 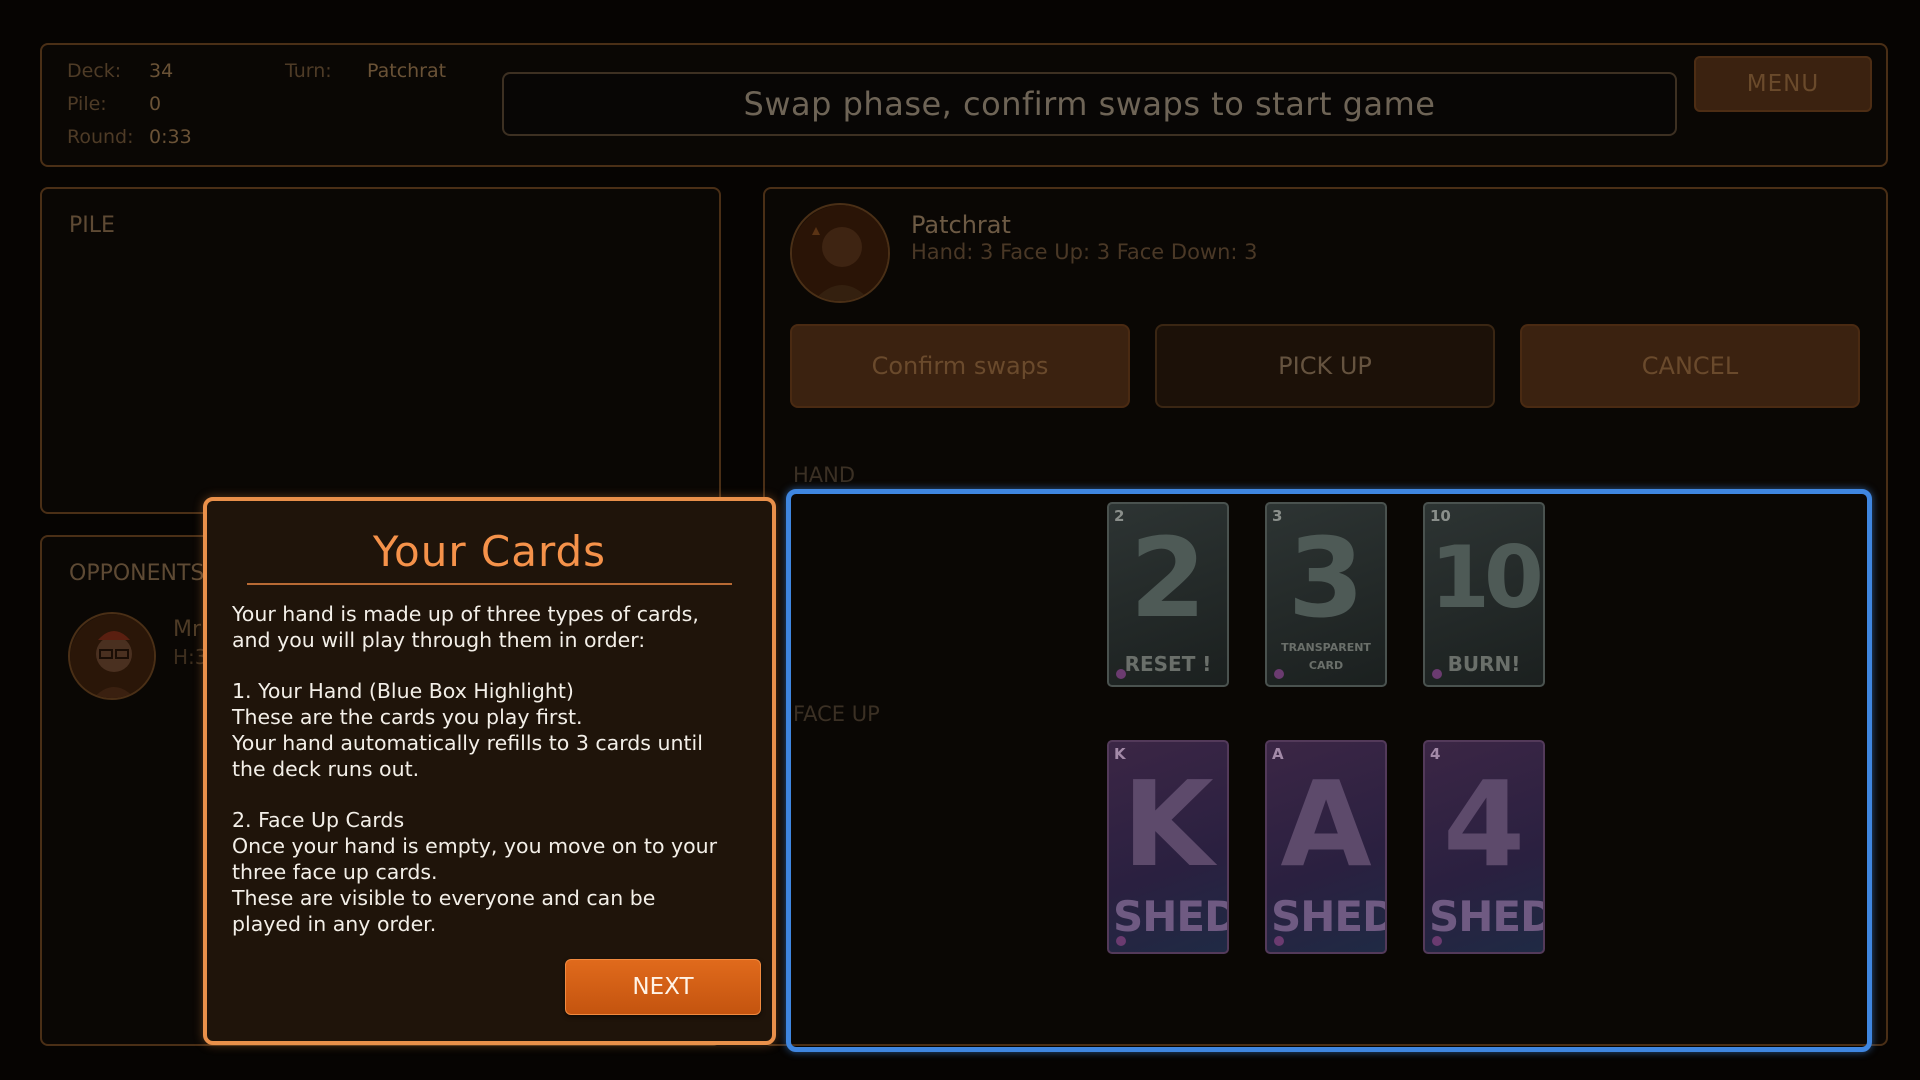 I want to click on player-avatar-icon, so click(x=840, y=253).